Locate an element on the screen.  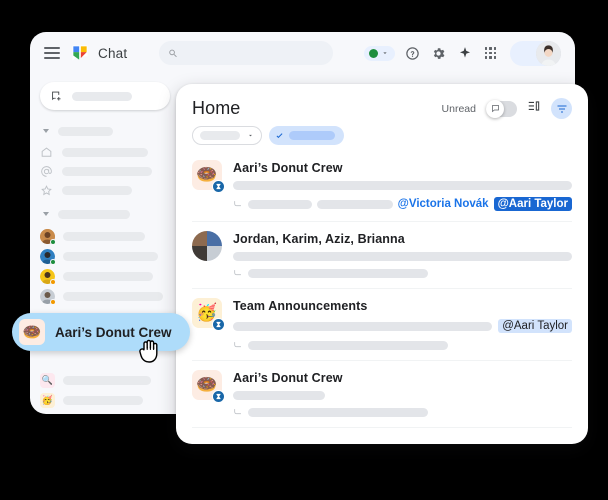
space-emoji-avatar: 🔍 is located at coordinates (47, 380).